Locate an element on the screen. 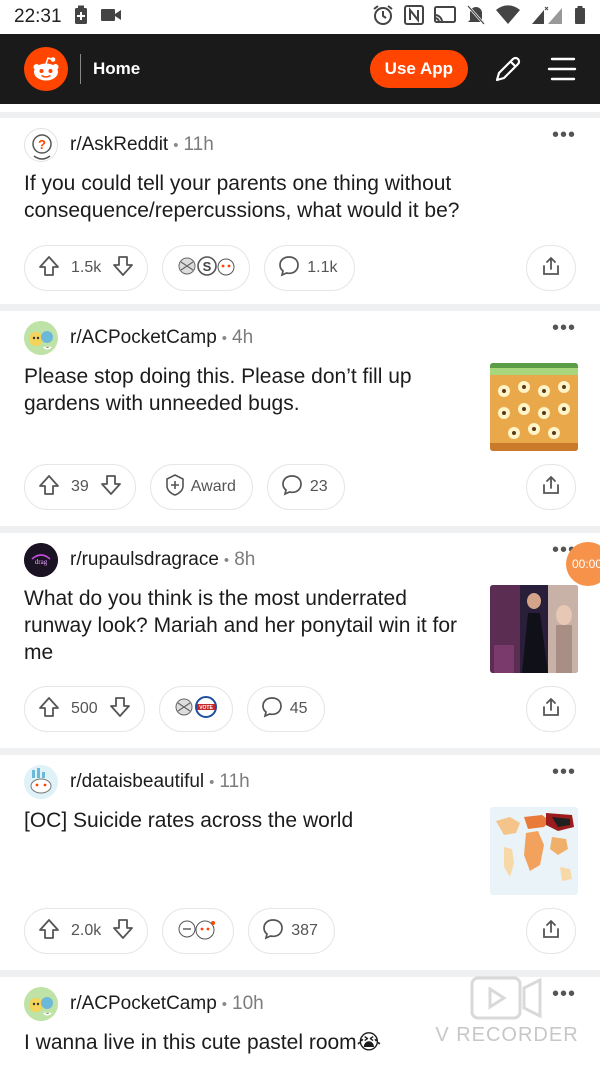  feed-top-spacer is located at coordinates (300, 111).